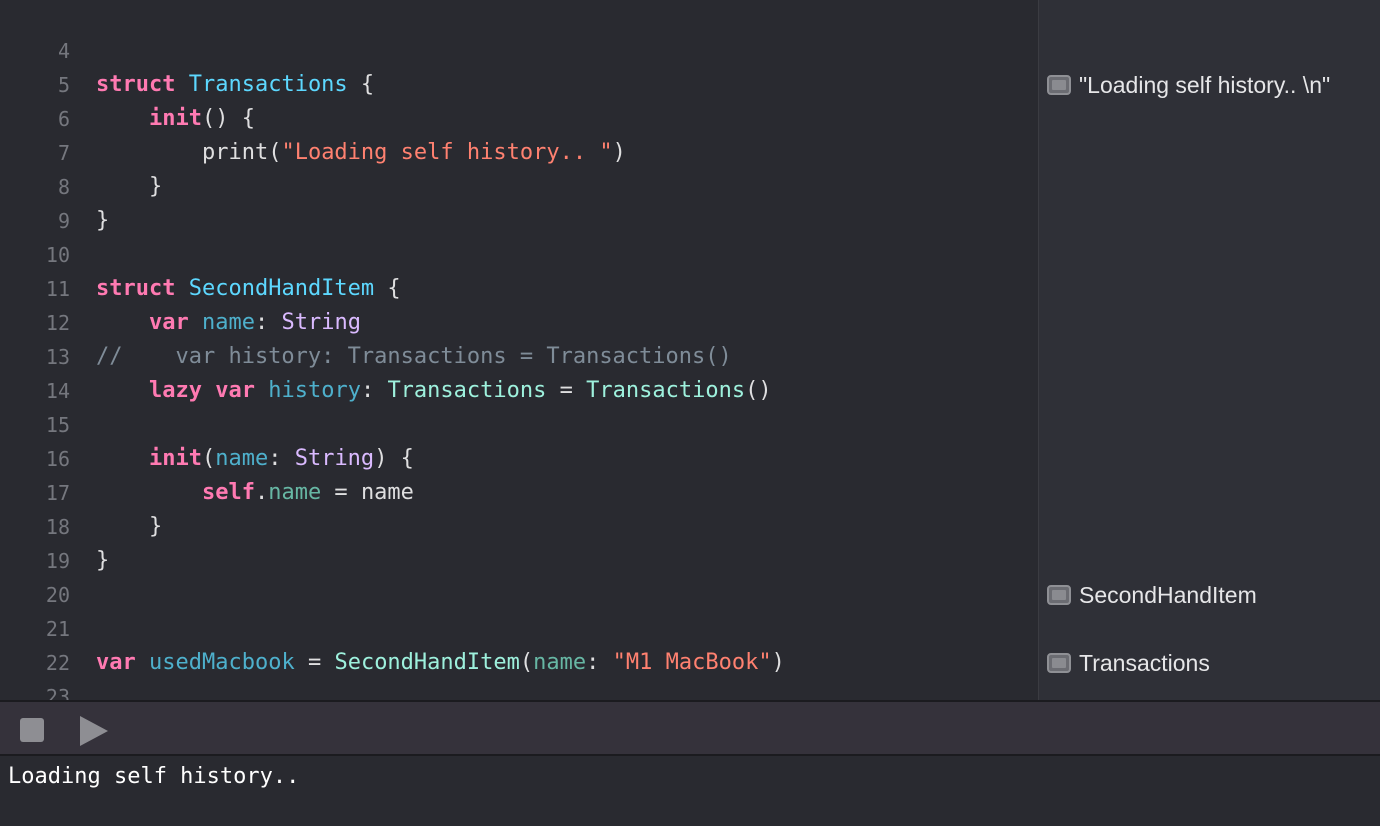  What do you see at coordinates (175, 390) in the screenshot?
I see `keyword: lazy` at bounding box center [175, 390].